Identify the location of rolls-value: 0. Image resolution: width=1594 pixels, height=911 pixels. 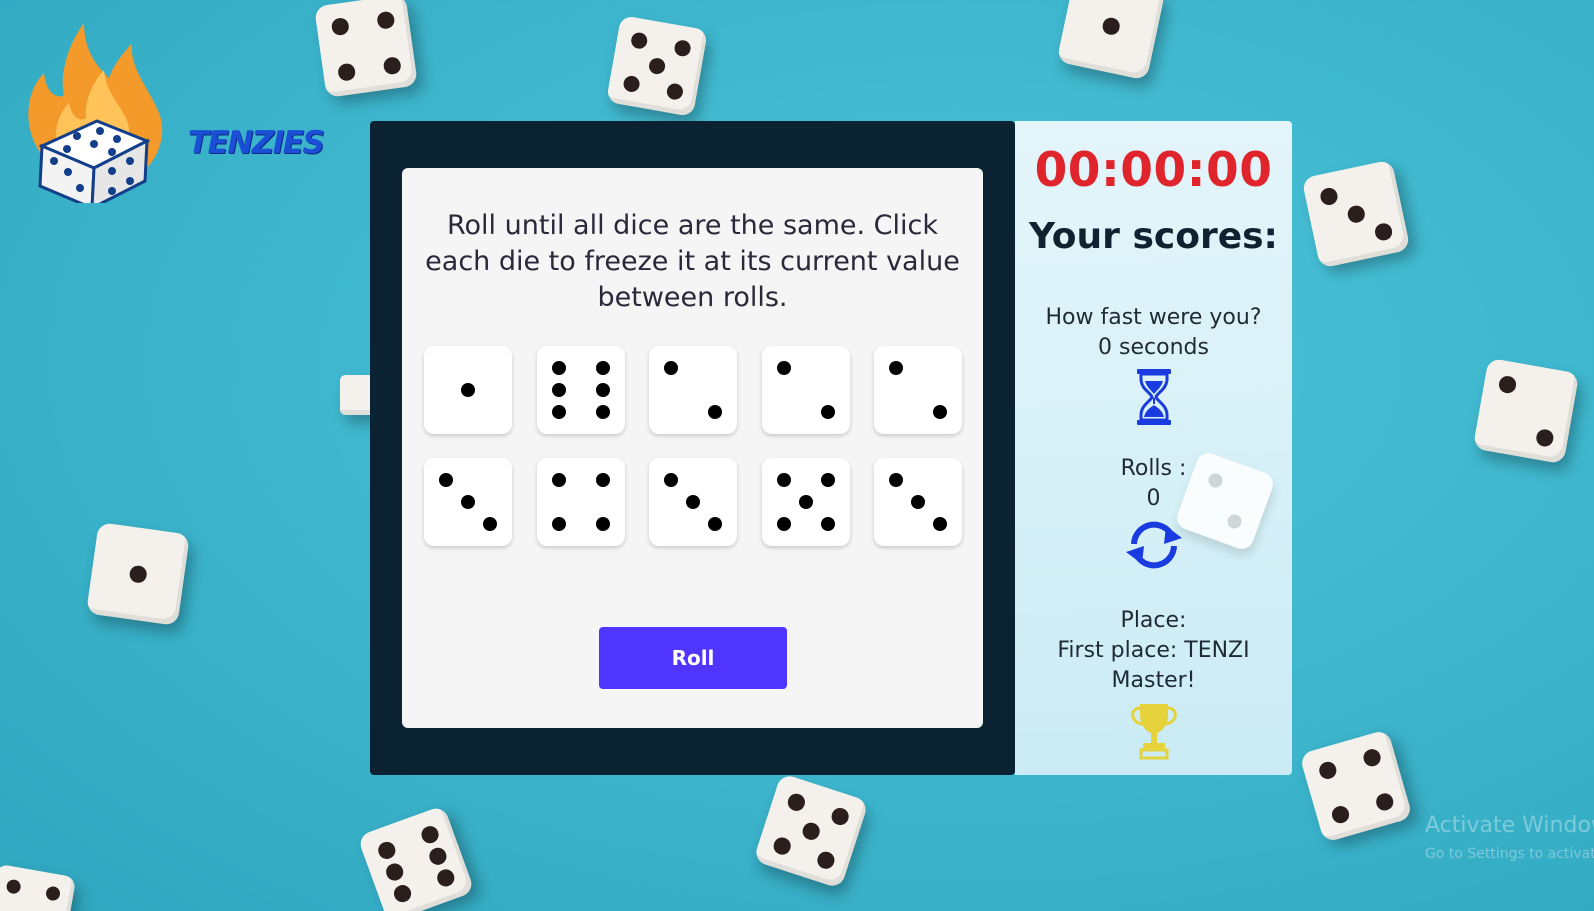
(1153, 498).